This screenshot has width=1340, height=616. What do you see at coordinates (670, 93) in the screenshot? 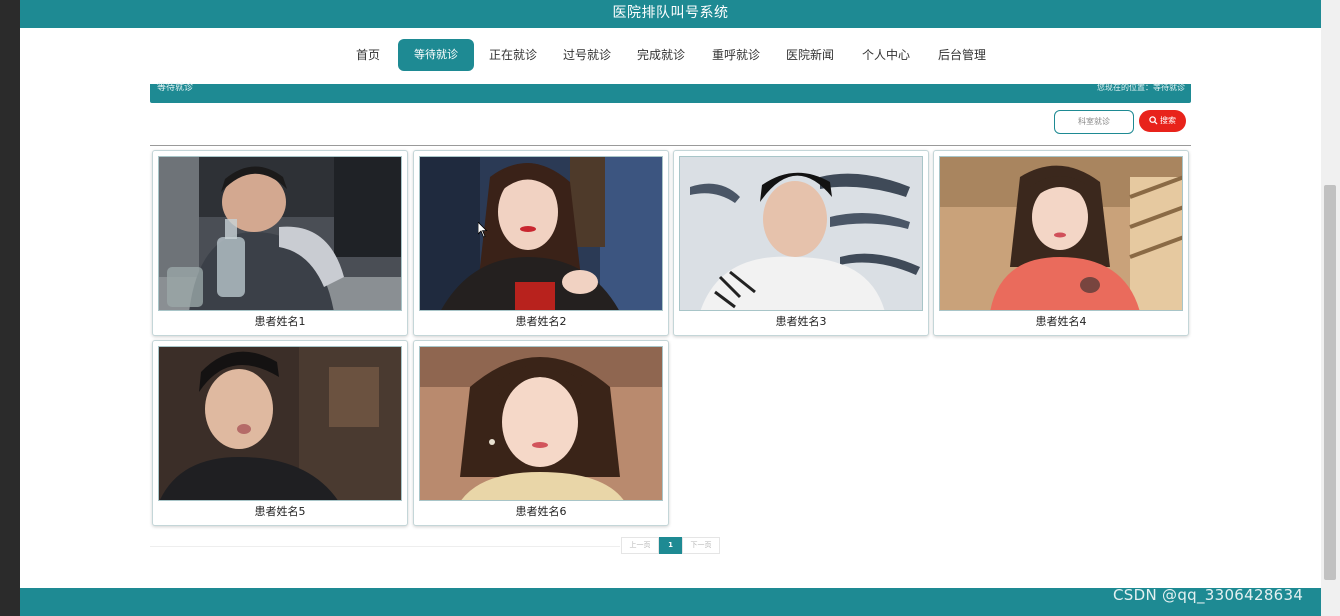
I see `breadcrumb: 等待就诊 您现在的位置：等待就诊` at bounding box center [670, 93].